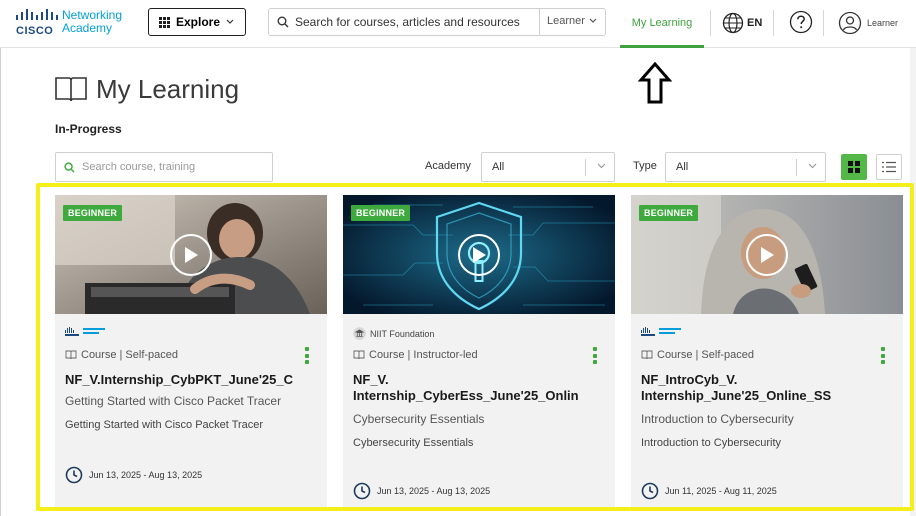  I want to click on course-dates-text: Jun 11, 2025 - Aug 11, 2025, so click(721, 491).